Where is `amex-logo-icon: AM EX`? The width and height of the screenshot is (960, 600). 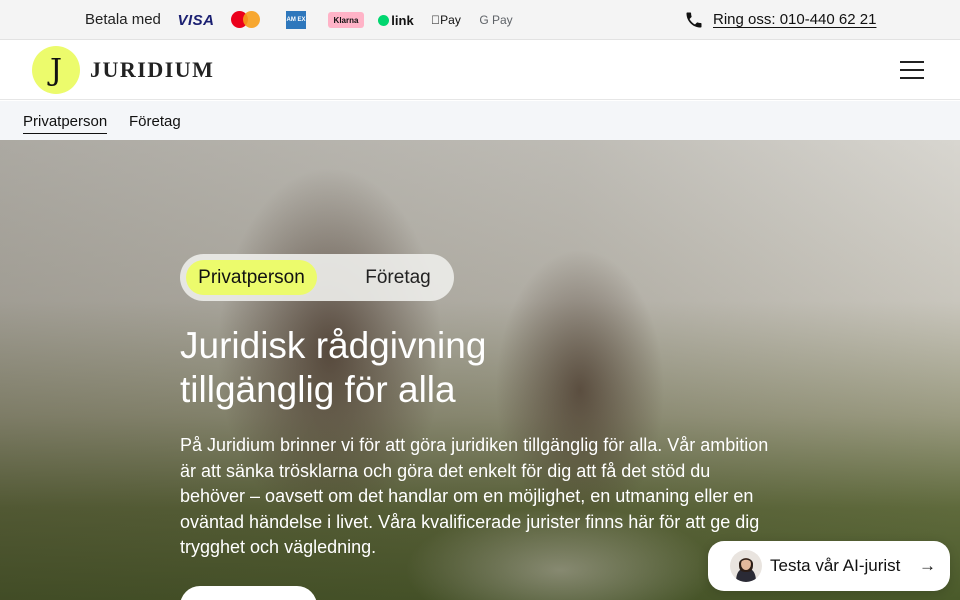
amex-logo-icon: AM EX is located at coordinates (296, 20).